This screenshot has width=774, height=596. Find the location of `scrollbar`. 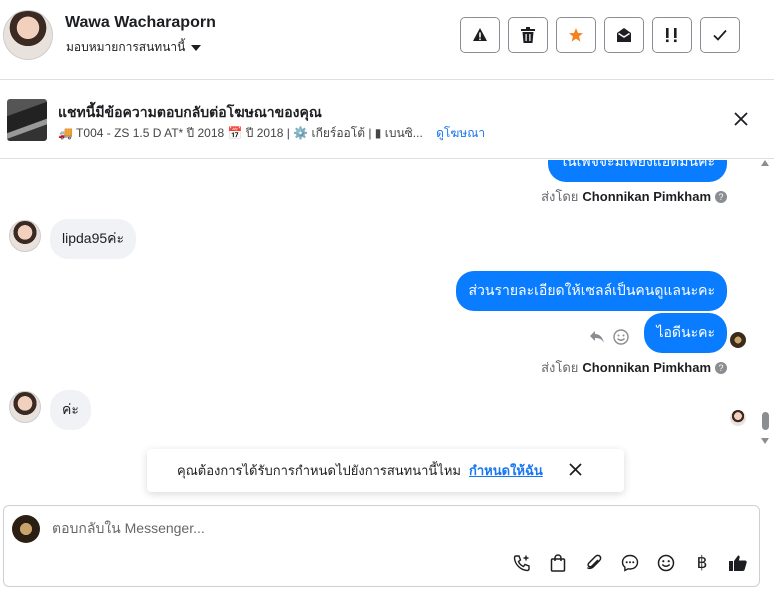

scrollbar is located at coordinates (765, 302).